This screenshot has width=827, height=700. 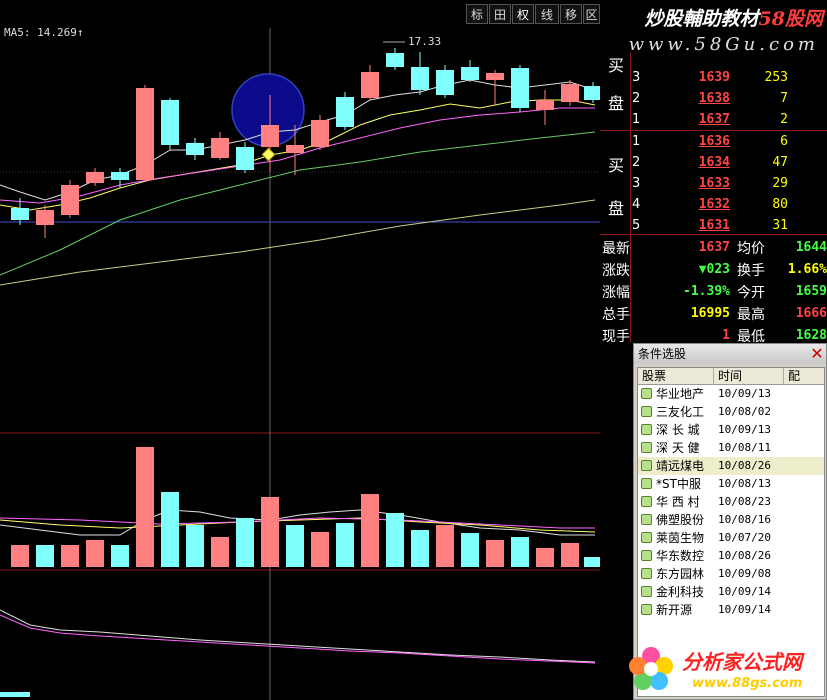 What do you see at coordinates (744, 465) in the screenshot?
I see `stock-date: 10/08/26` at bounding box center [744, 465].